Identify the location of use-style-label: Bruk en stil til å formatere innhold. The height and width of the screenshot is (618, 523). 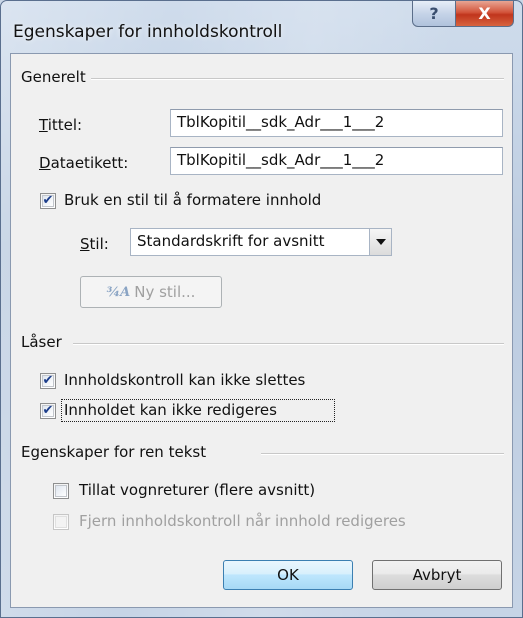
(193, 200).